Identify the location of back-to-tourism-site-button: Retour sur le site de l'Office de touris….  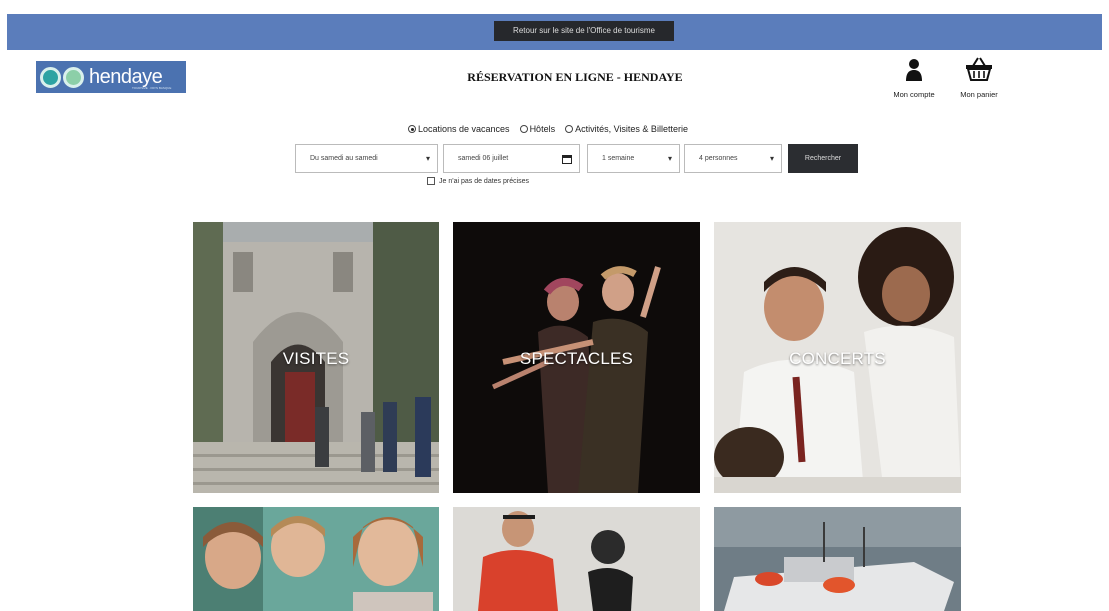
(584, 31).